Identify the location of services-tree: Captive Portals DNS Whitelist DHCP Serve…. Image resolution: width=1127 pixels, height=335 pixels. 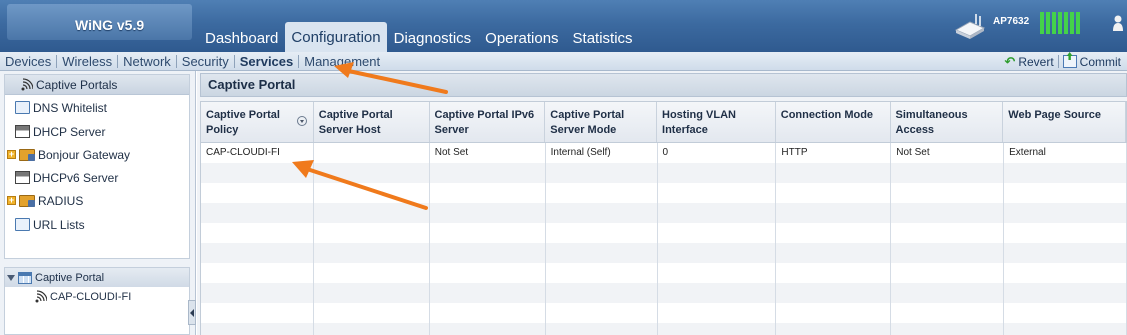
(97, 166).